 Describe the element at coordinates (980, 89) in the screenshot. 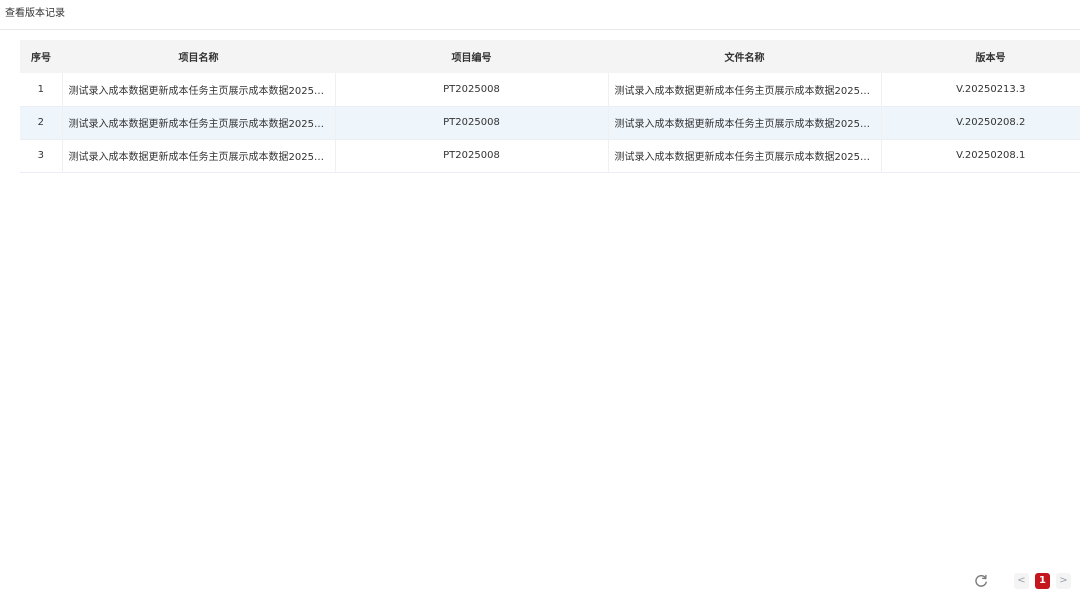

I see `cell-version: V.20250213.3` at that location.